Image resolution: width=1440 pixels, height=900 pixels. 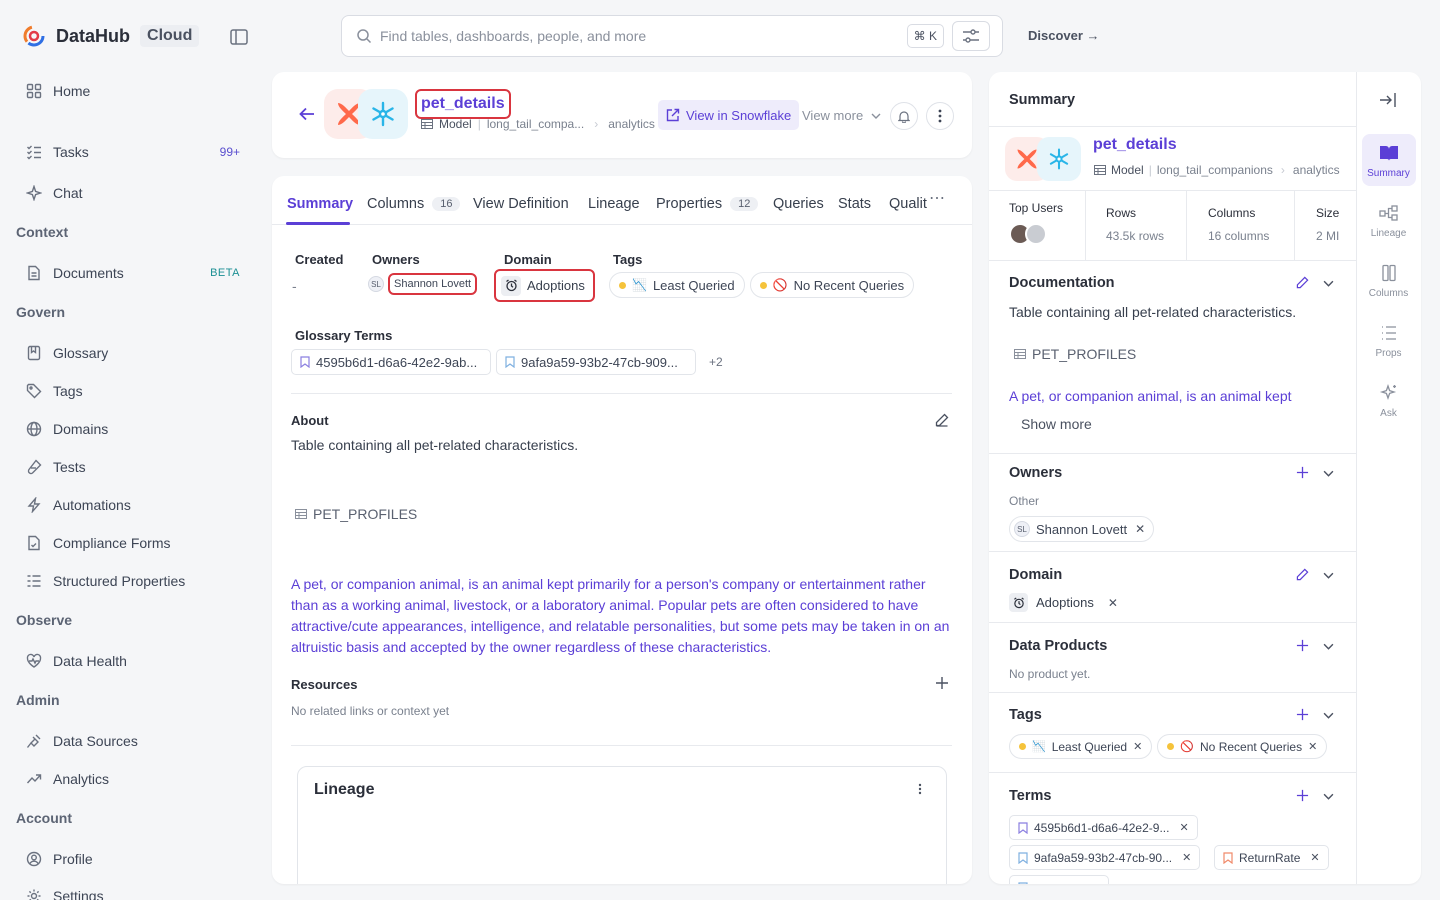 What do you see at coordinates (1328, 715) in the screenshot?
I see `collapse-tags-icon` at bounding box center [1328, 715].